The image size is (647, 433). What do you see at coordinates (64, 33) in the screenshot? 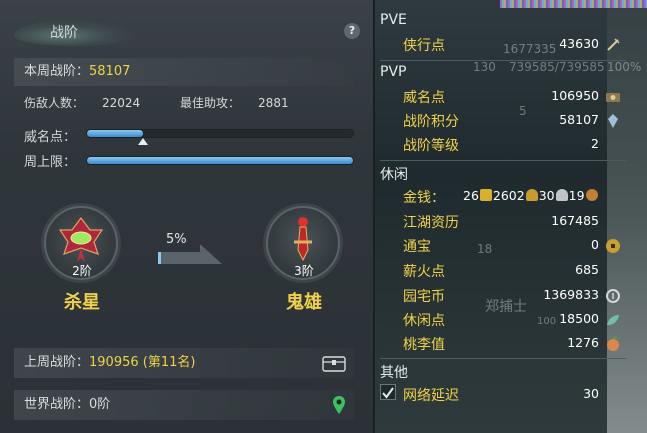
I see `panel-title: 战阶` at bounding box center [64, 33].